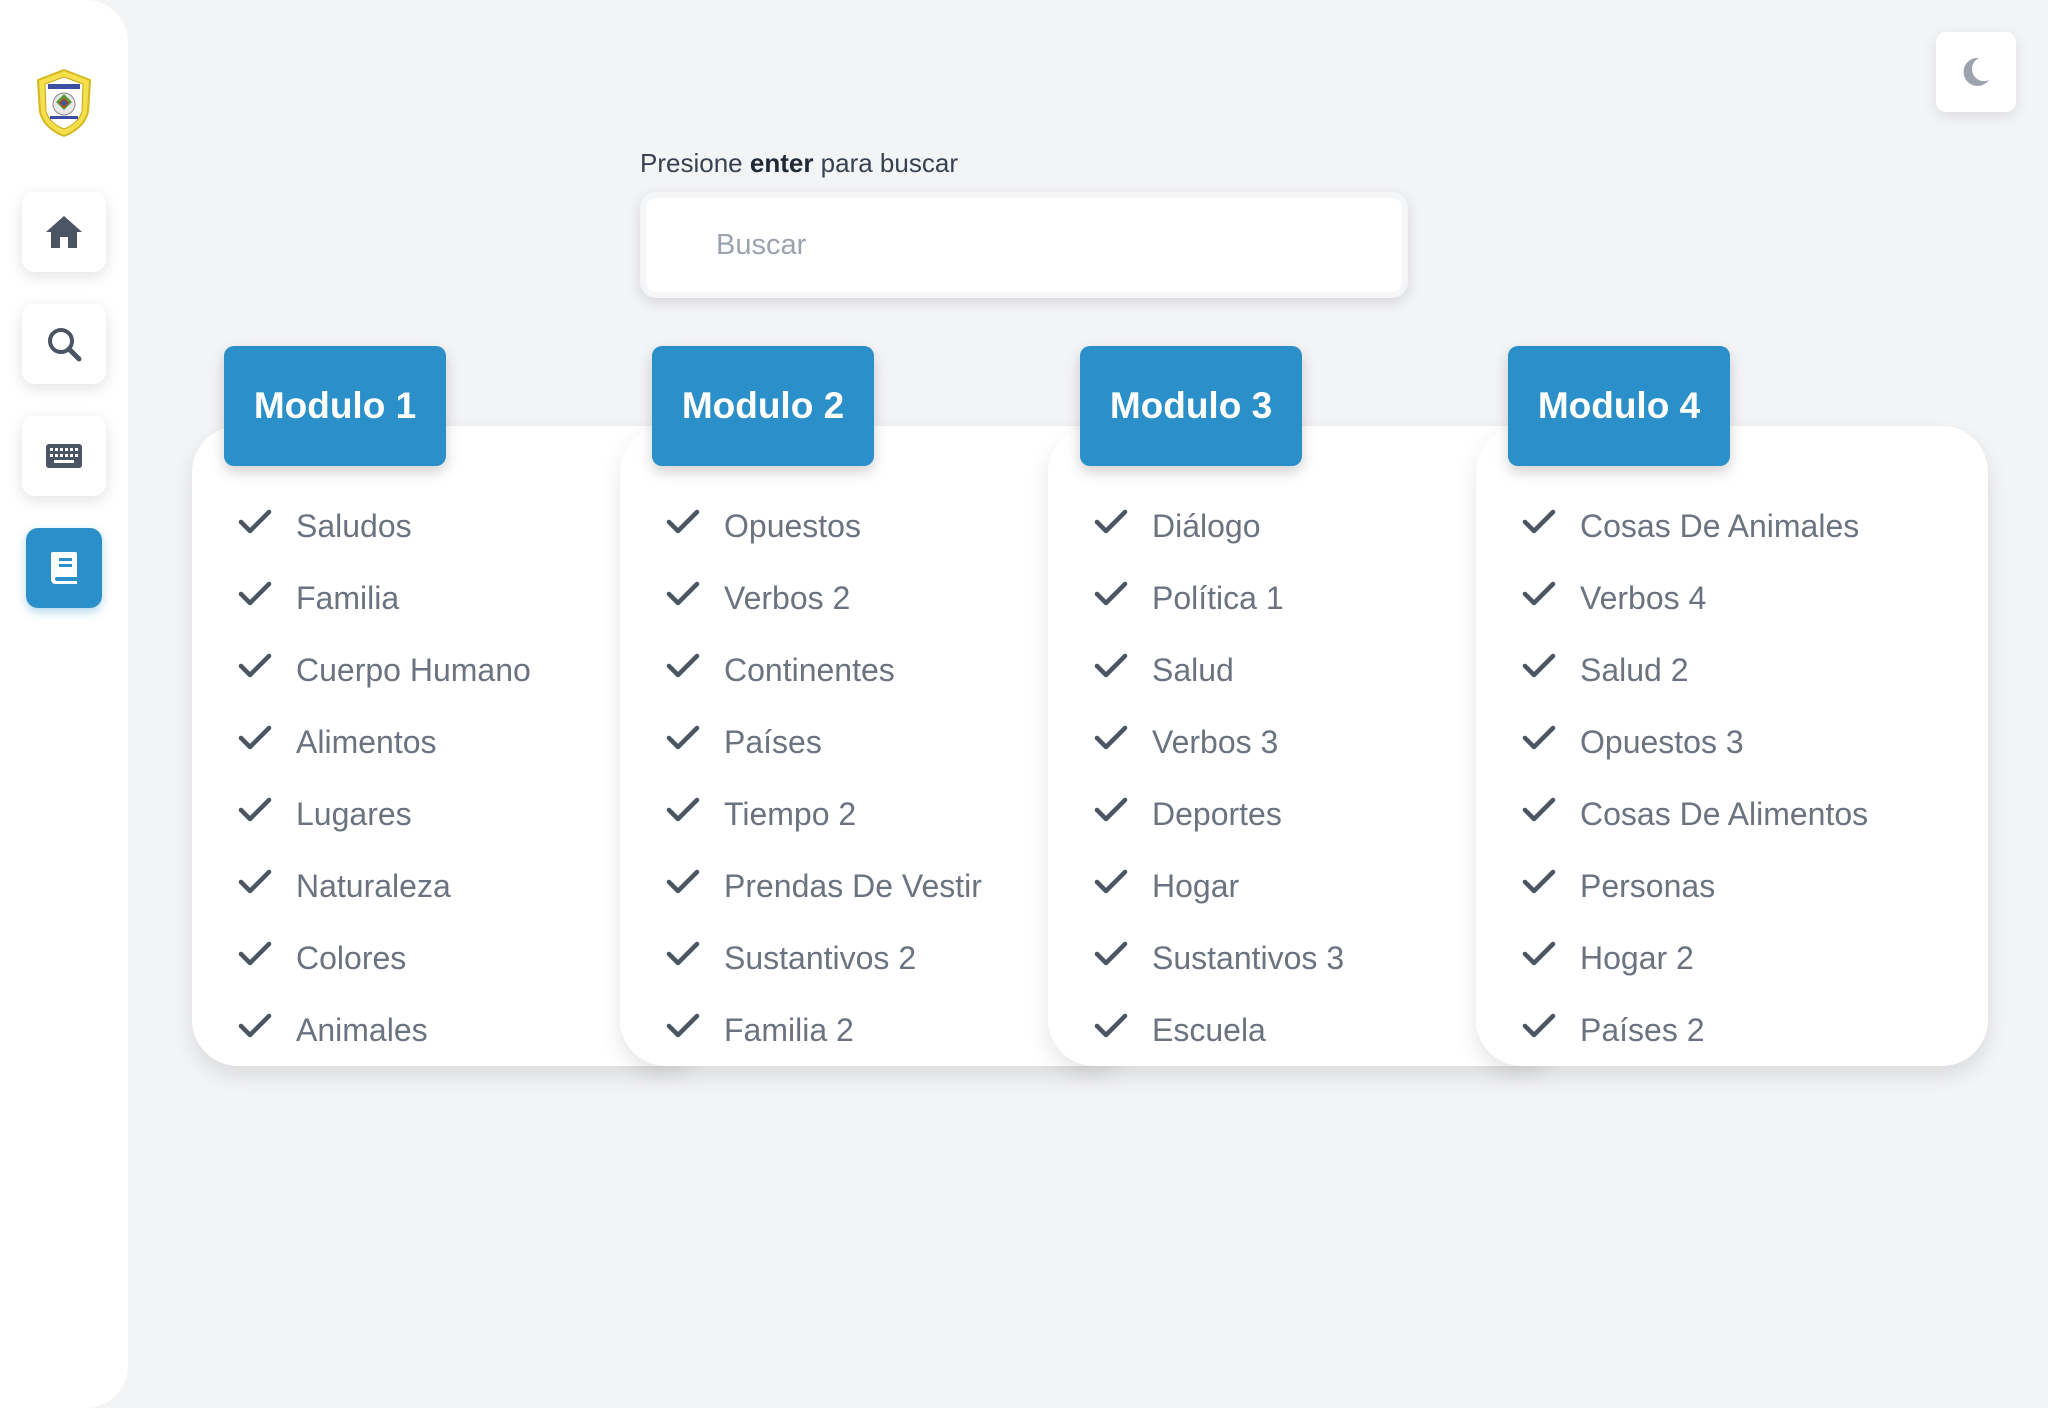 Image resolution: width=2048 pixels, height=1408 pixels. What do you see at coordinates (789, 1029) in the screenshot?
I see `topic-label: Familia 2` at bounding box center [789, 1029].